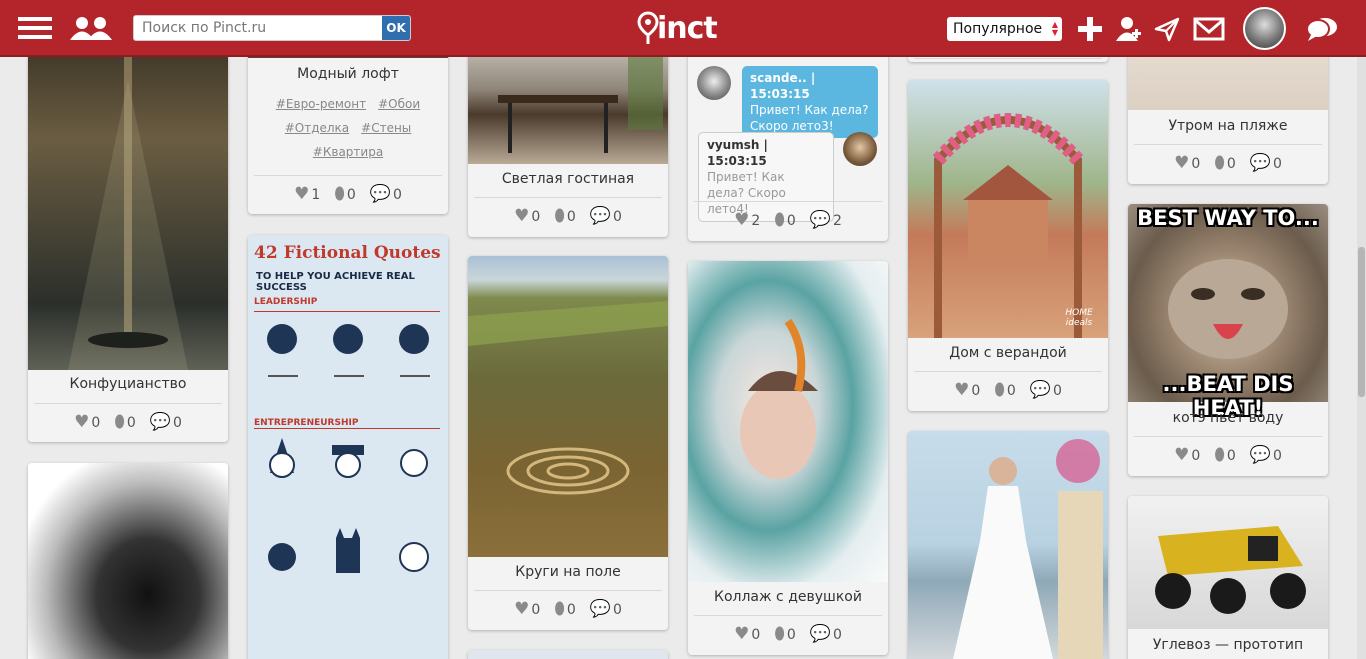  I want to click on likes-count: 0, so click(96, 422).